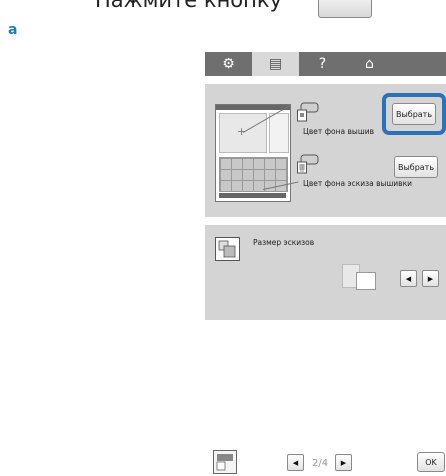 Image resolution: width=446 pixels, height=476 pixels. What do you see at coordinates (253, 153) in the screenshot?
I see `screen-preview-illustration: +` at bounding box center [253, 153].